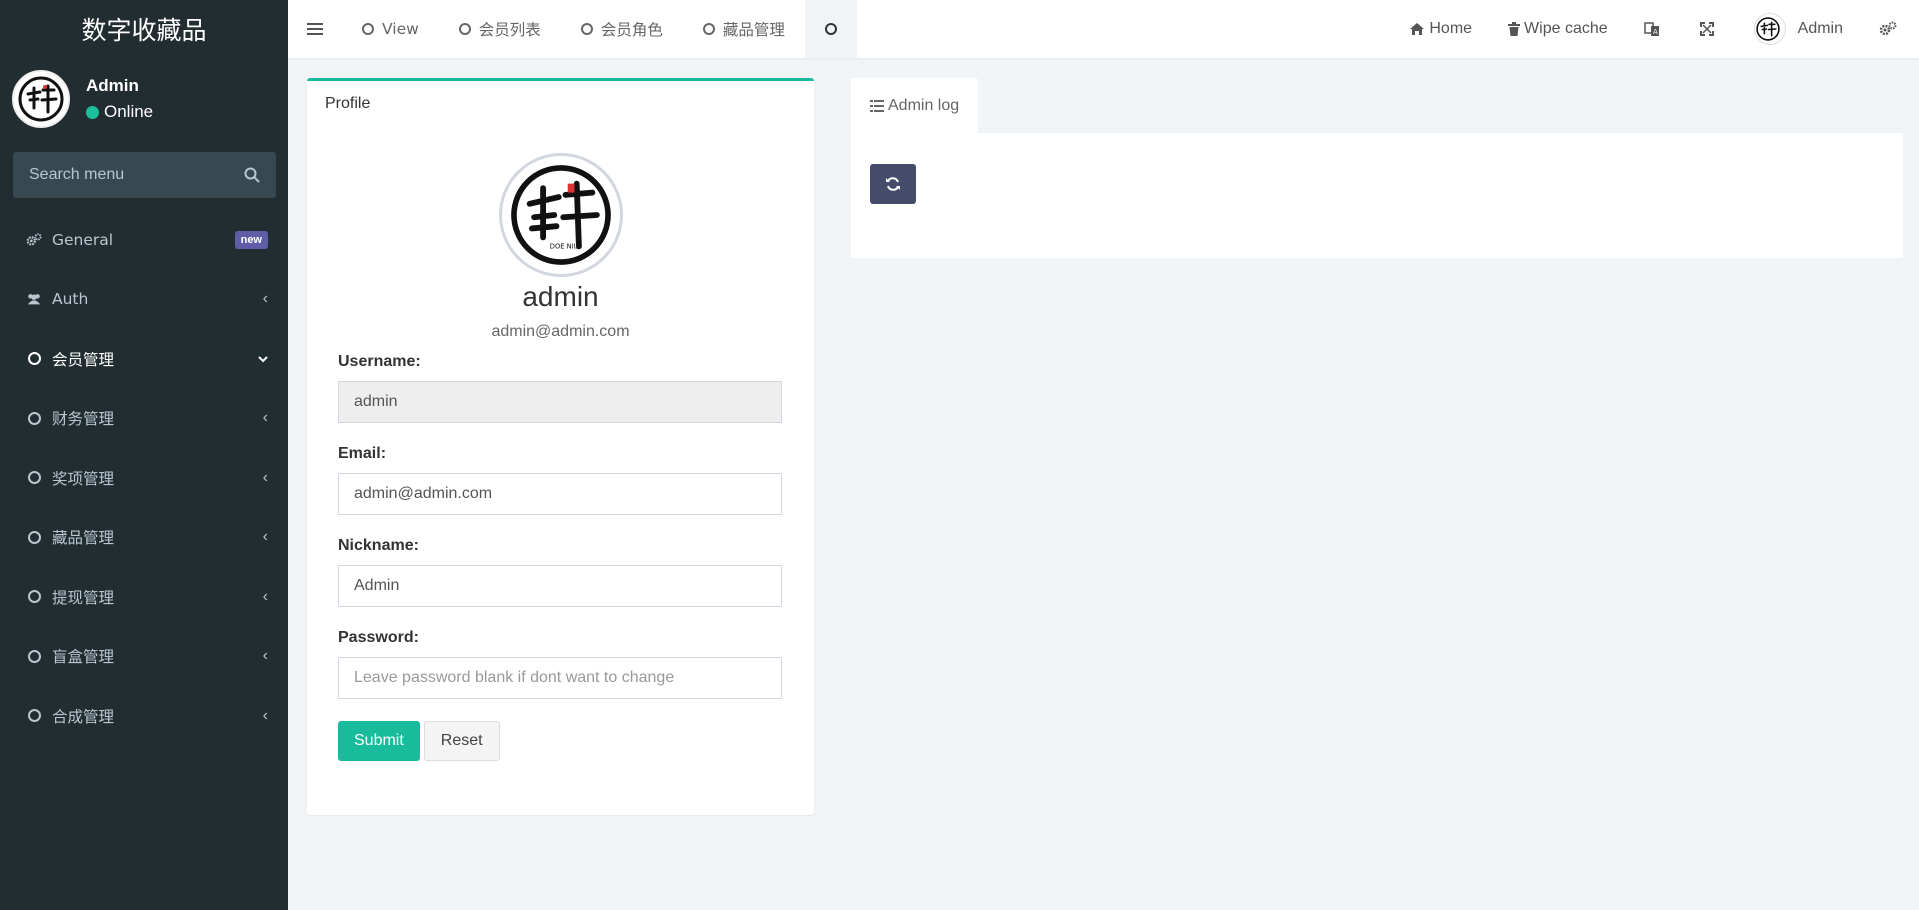 The height and width of the screenshot is (910, 1919). I want to click on nickname-field, so click(560, 586).